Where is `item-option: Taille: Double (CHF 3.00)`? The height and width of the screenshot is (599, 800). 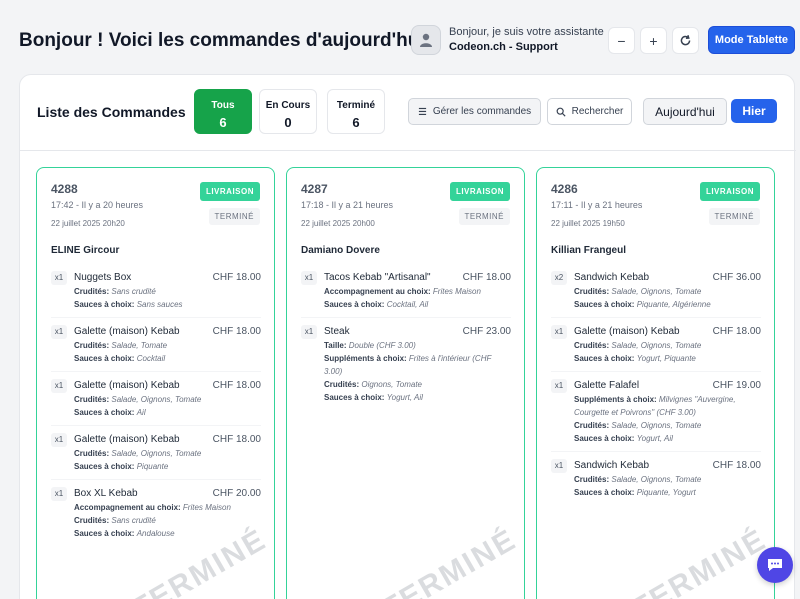 item-option: Taille: Double (CHF 3.00) is located at coordinates (417, 345).